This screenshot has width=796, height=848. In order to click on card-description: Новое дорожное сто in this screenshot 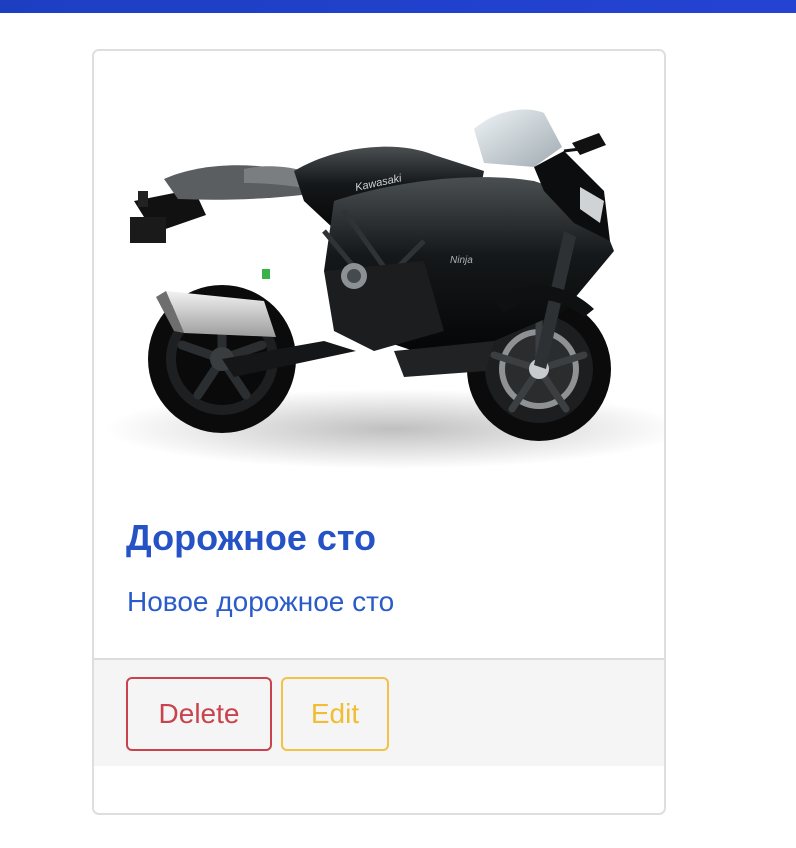, I will do `click(261, 601)`.